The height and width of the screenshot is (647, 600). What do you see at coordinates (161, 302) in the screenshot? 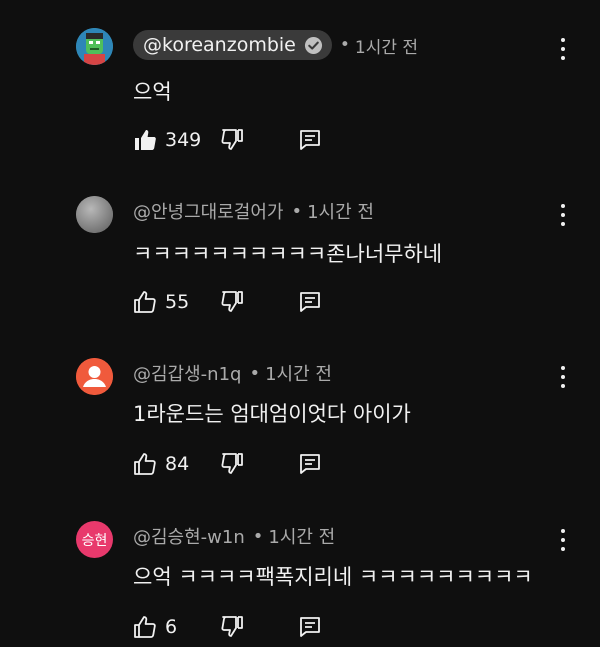
I see `comment-actions: 55` at bounding box center [161, 302].